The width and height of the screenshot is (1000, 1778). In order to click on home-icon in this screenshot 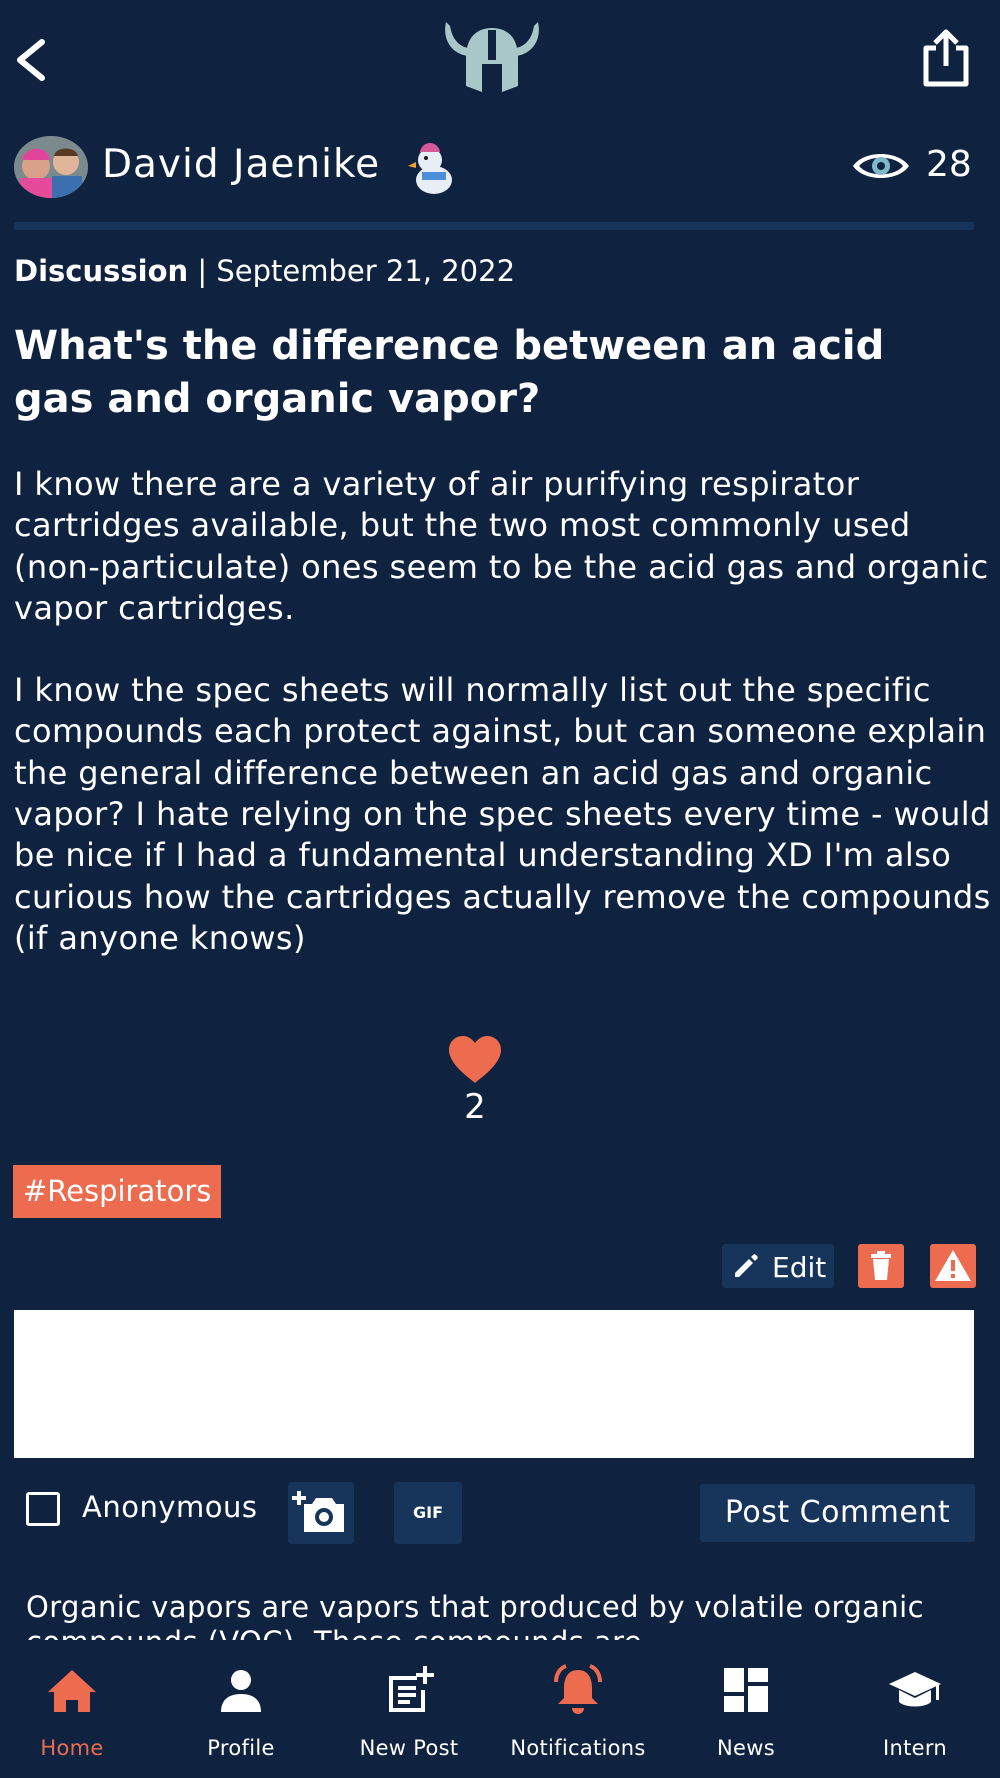, I will do `click(72, 1691)`.